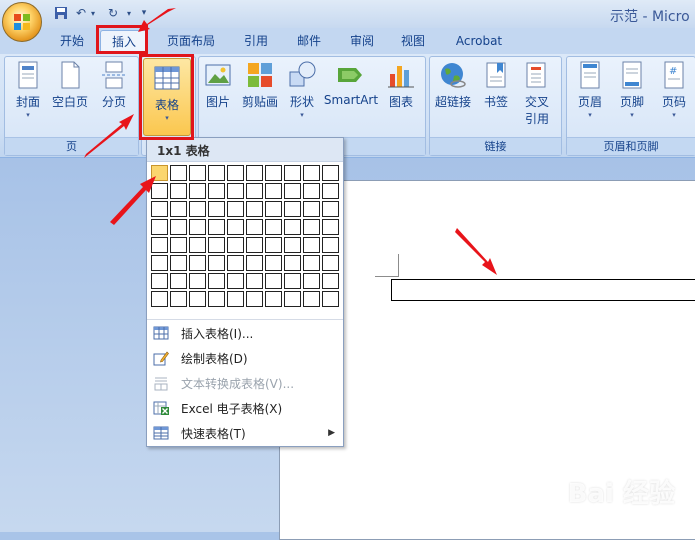  What do you see at coordinates (302, 89) in the screenshot?
I see `shapes-button: 形状 ▾` at bounding box center [302, 89].